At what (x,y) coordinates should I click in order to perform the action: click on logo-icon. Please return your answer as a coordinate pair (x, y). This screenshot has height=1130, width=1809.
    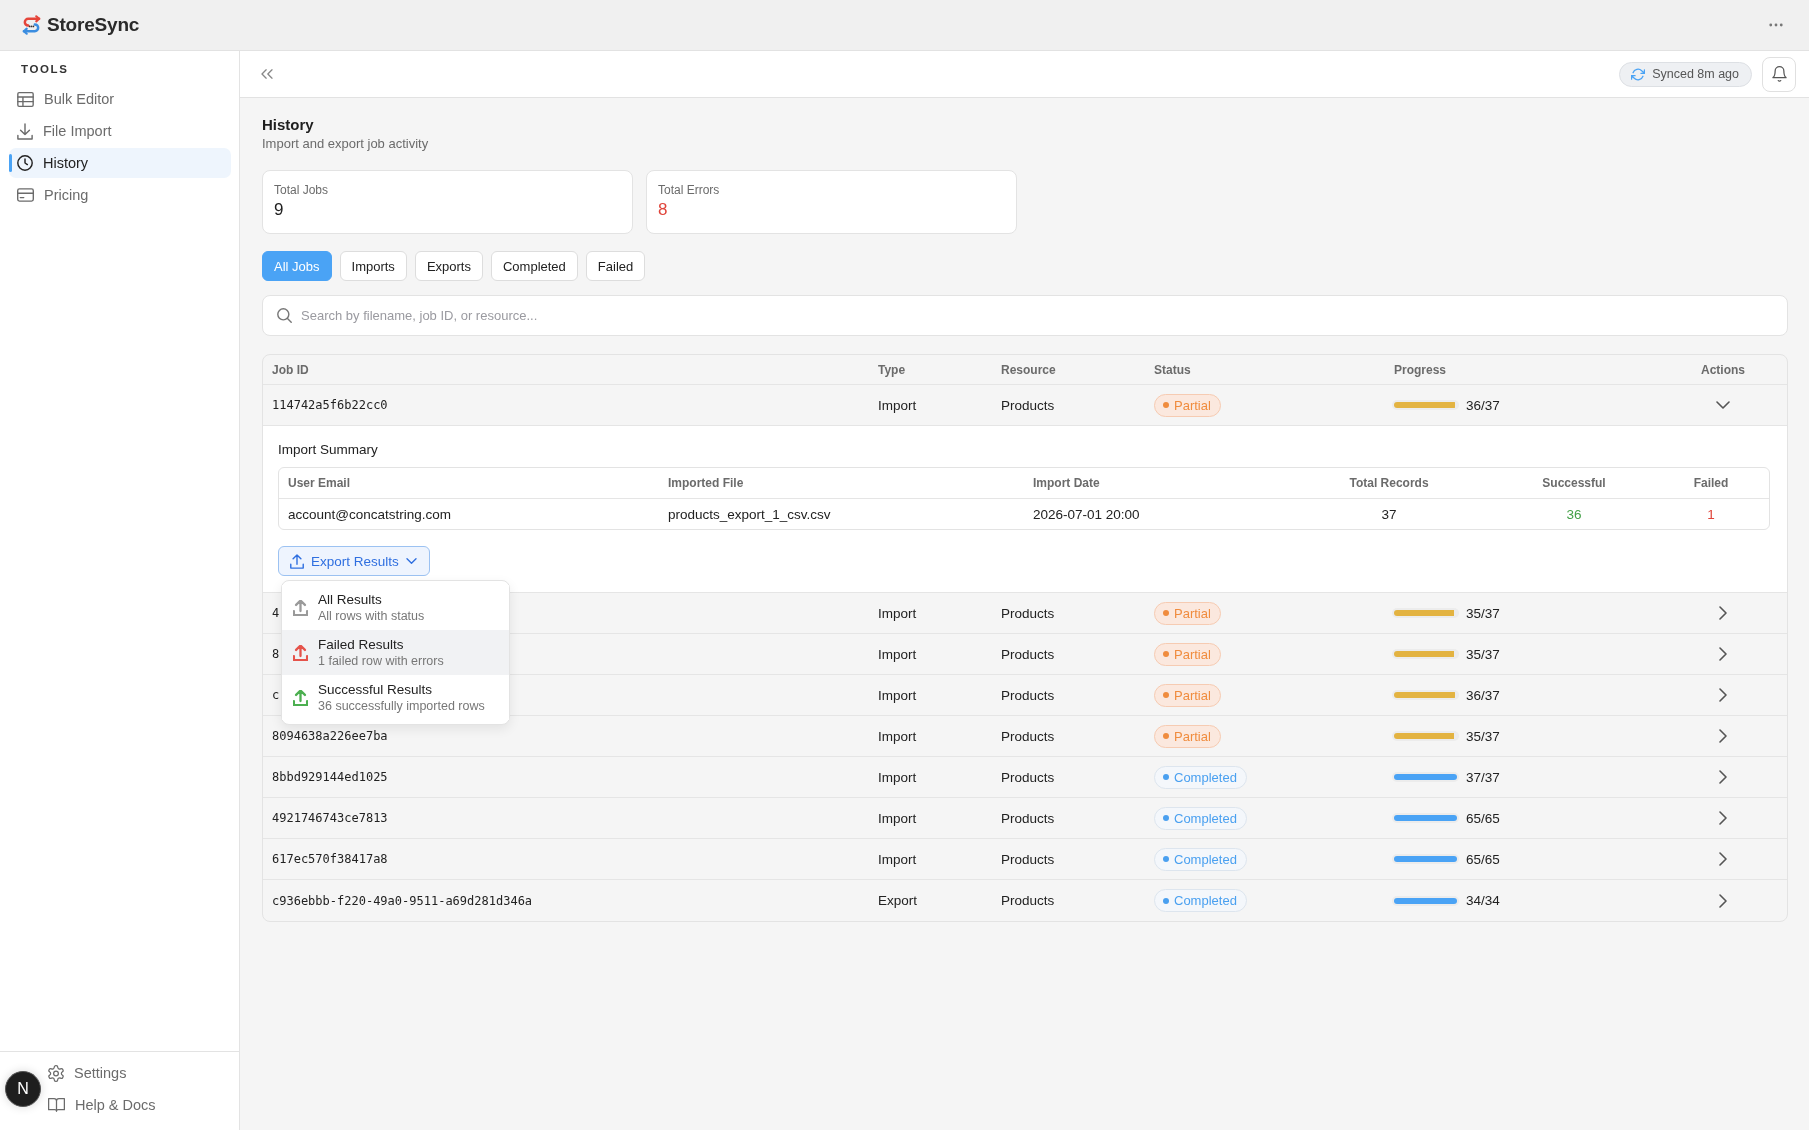
    Looking at the image, I should click on (31, 25).